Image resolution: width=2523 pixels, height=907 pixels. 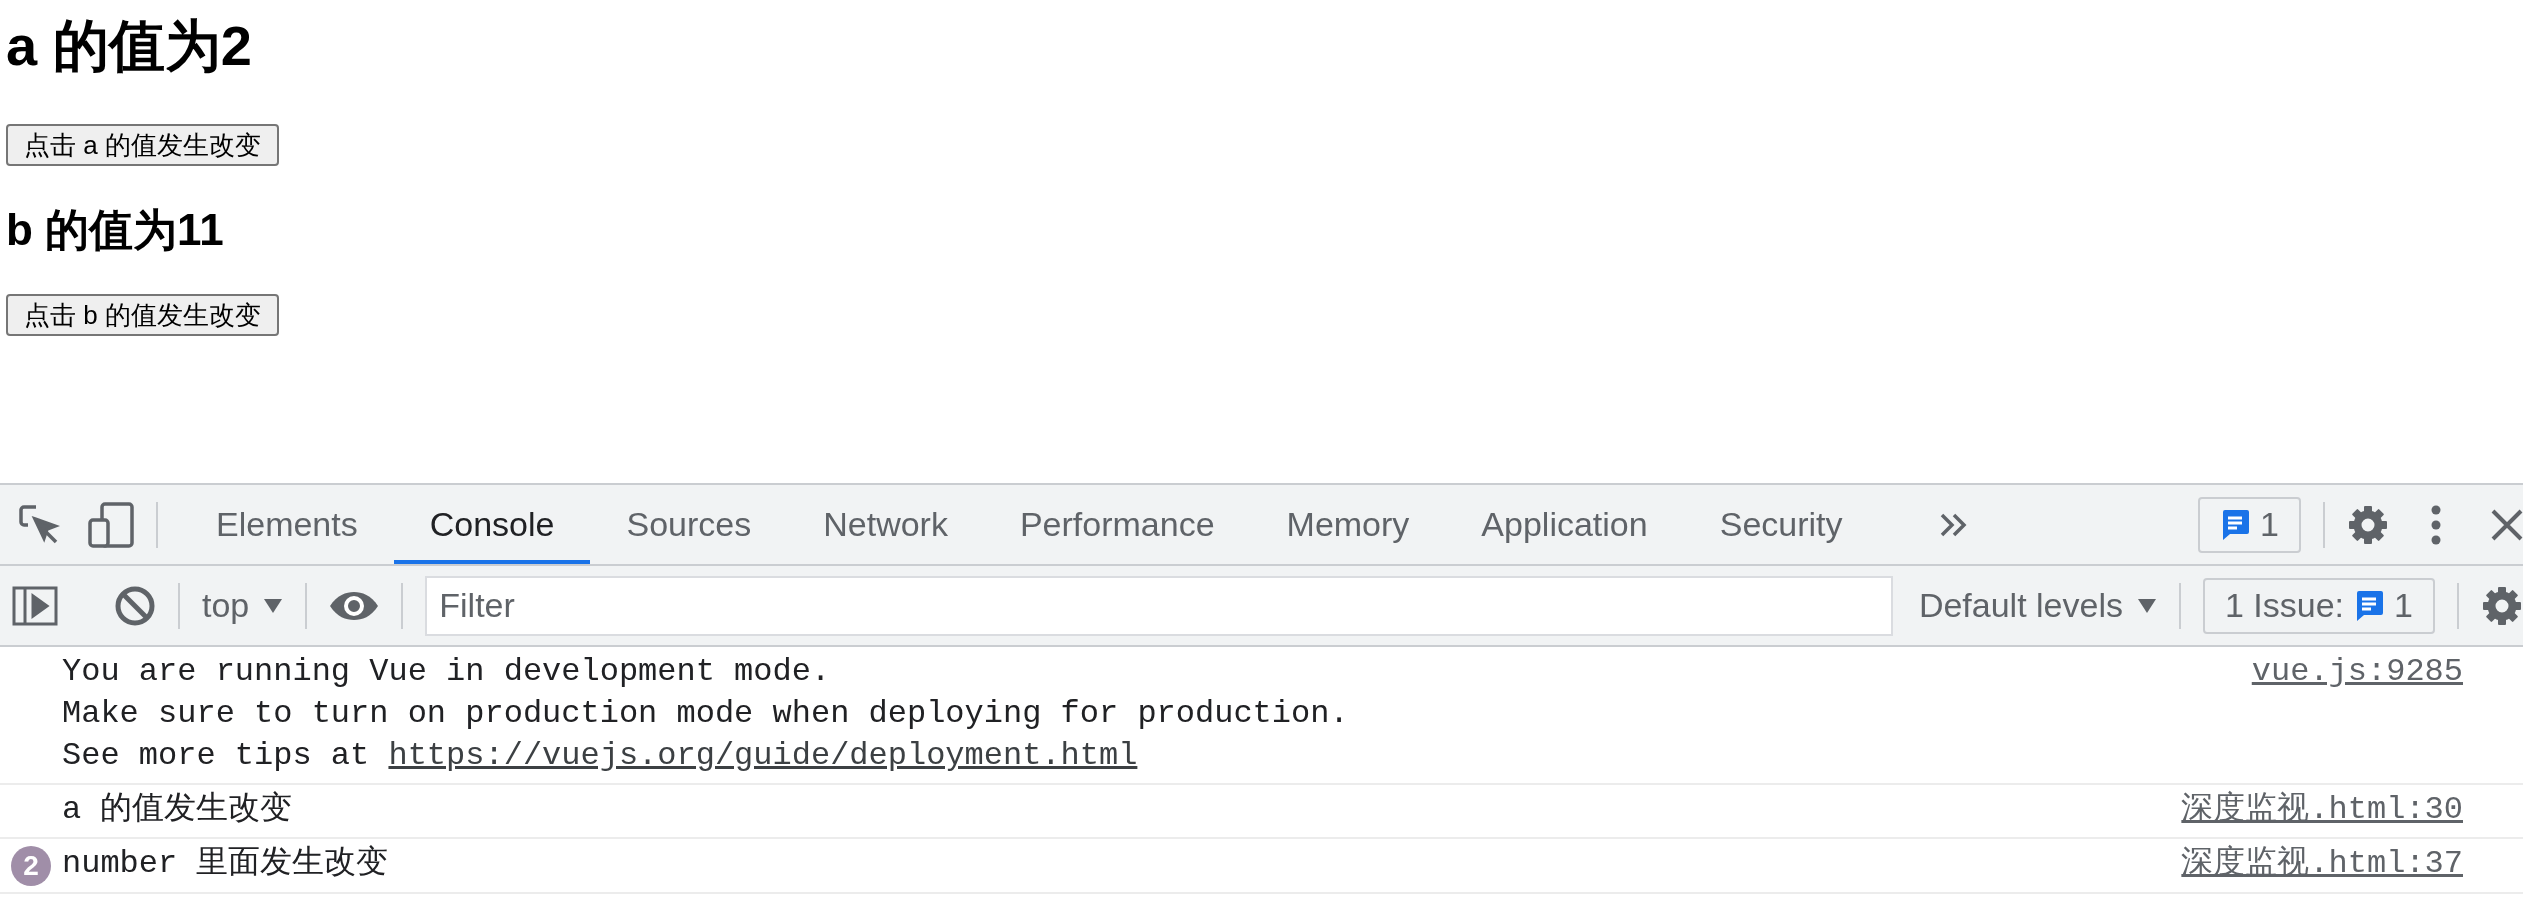 What do you see at coordinates (2368, 524) in the screenshot?
I see `settings-icon` at bounding box center [2368, 524].